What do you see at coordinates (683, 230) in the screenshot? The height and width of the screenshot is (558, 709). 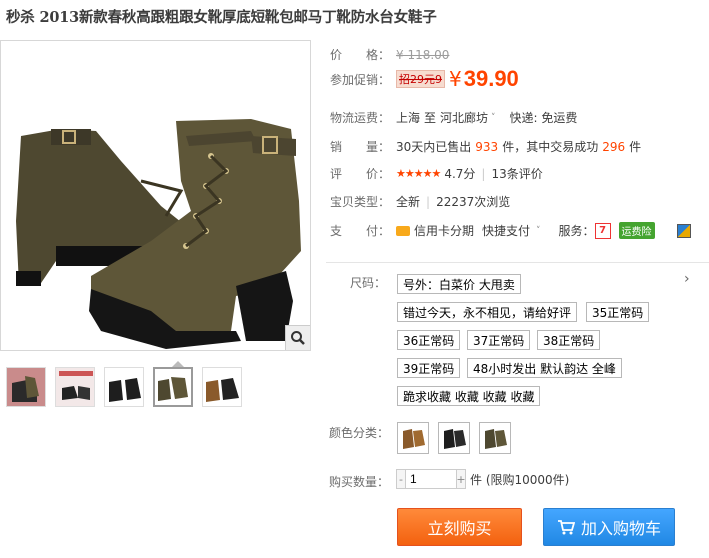 I see `guarantee-icon` at bounding box center [683, 230].